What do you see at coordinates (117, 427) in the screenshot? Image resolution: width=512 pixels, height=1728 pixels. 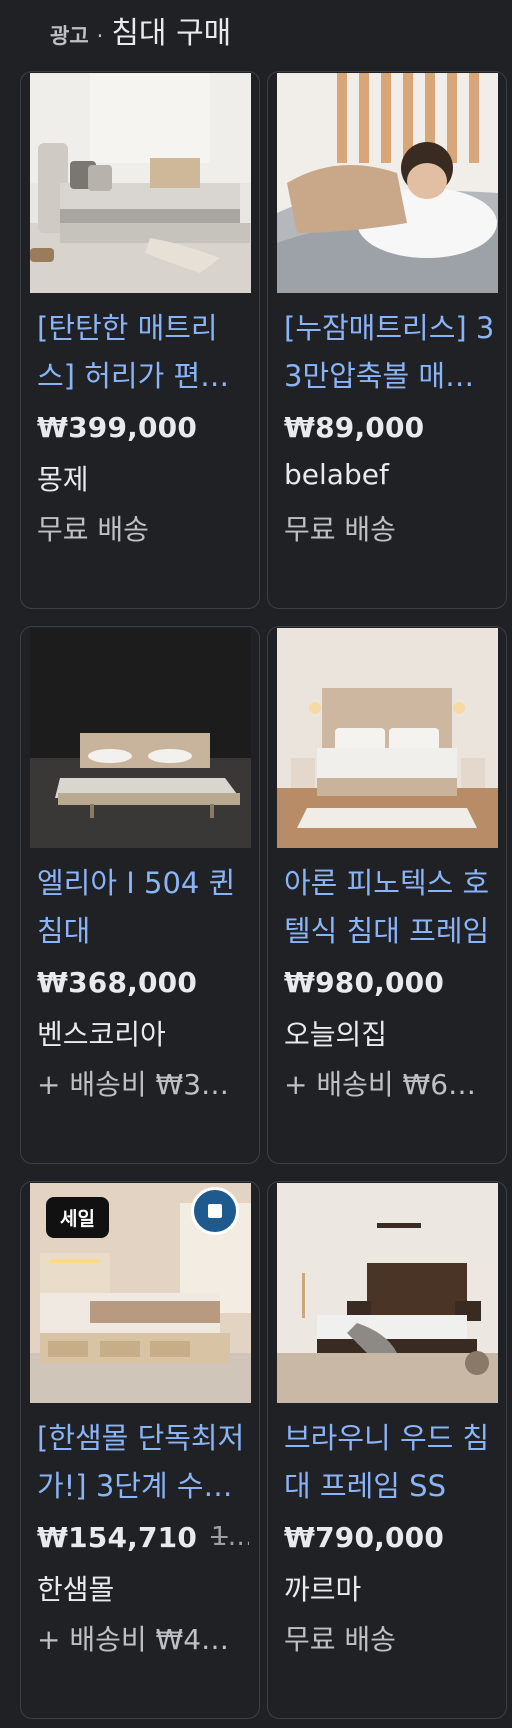 I see `product-price: ₩399,000` at bounding box center [117, 427].